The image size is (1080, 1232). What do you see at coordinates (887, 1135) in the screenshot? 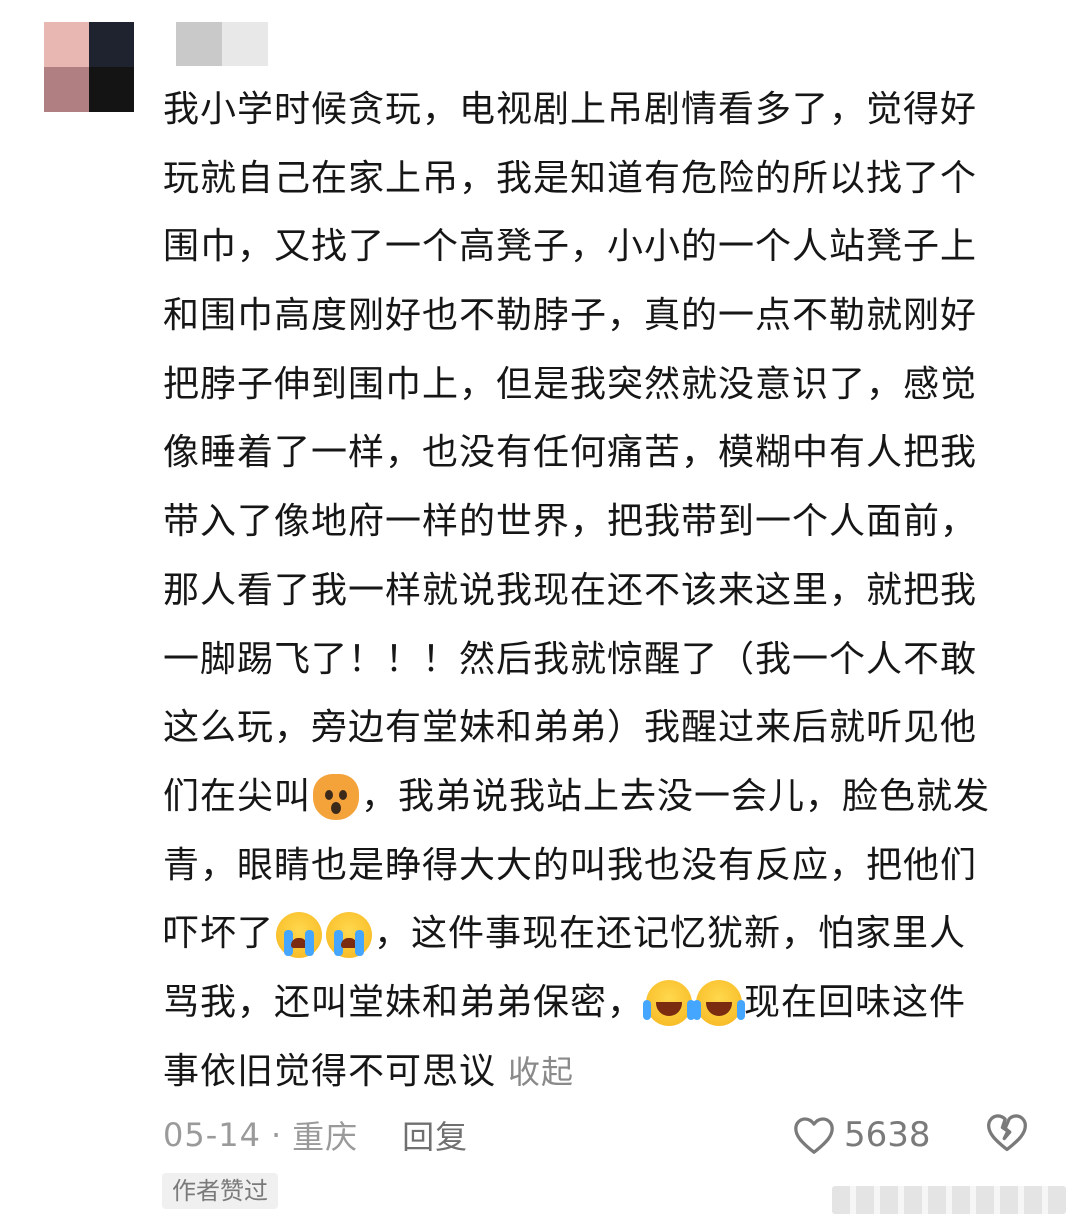
I see `like-count: 5638` at bounding box center [887, 1135].